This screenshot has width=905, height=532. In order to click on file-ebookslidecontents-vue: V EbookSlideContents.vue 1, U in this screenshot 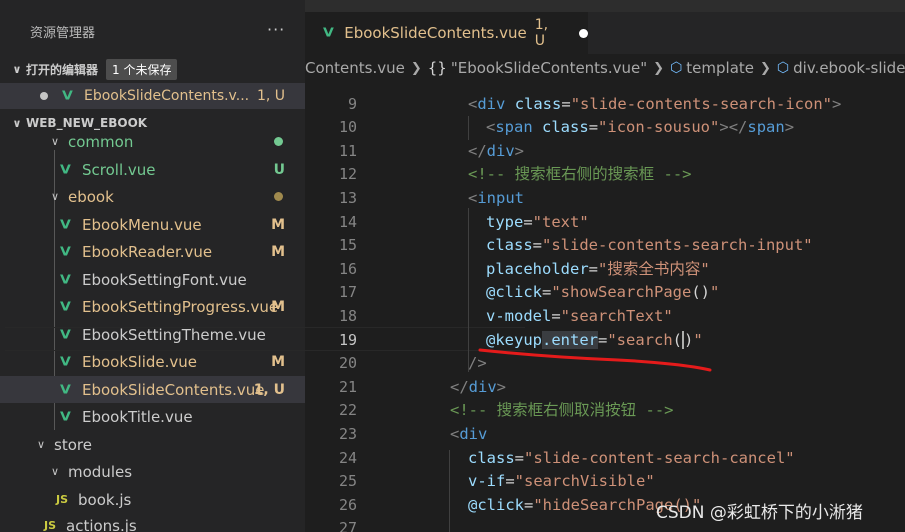, I will do `click(152, 389)`.